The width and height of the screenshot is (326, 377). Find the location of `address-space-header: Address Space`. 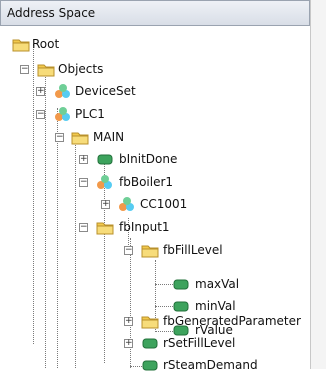

address-space-header: Address Space is located at coordinates (155, 13).